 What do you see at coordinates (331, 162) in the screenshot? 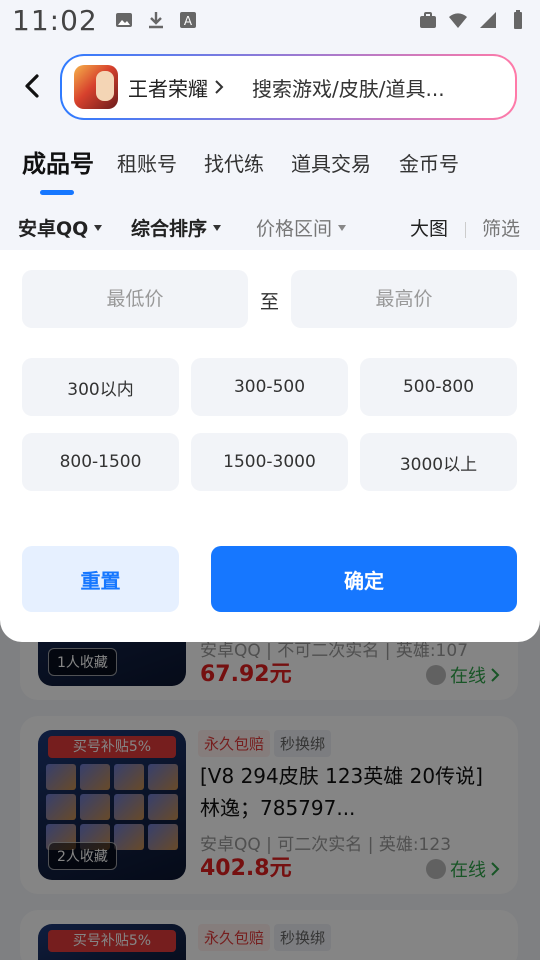
I see `tab-item-trade: 道具交易` at bounding box center [331, 162].